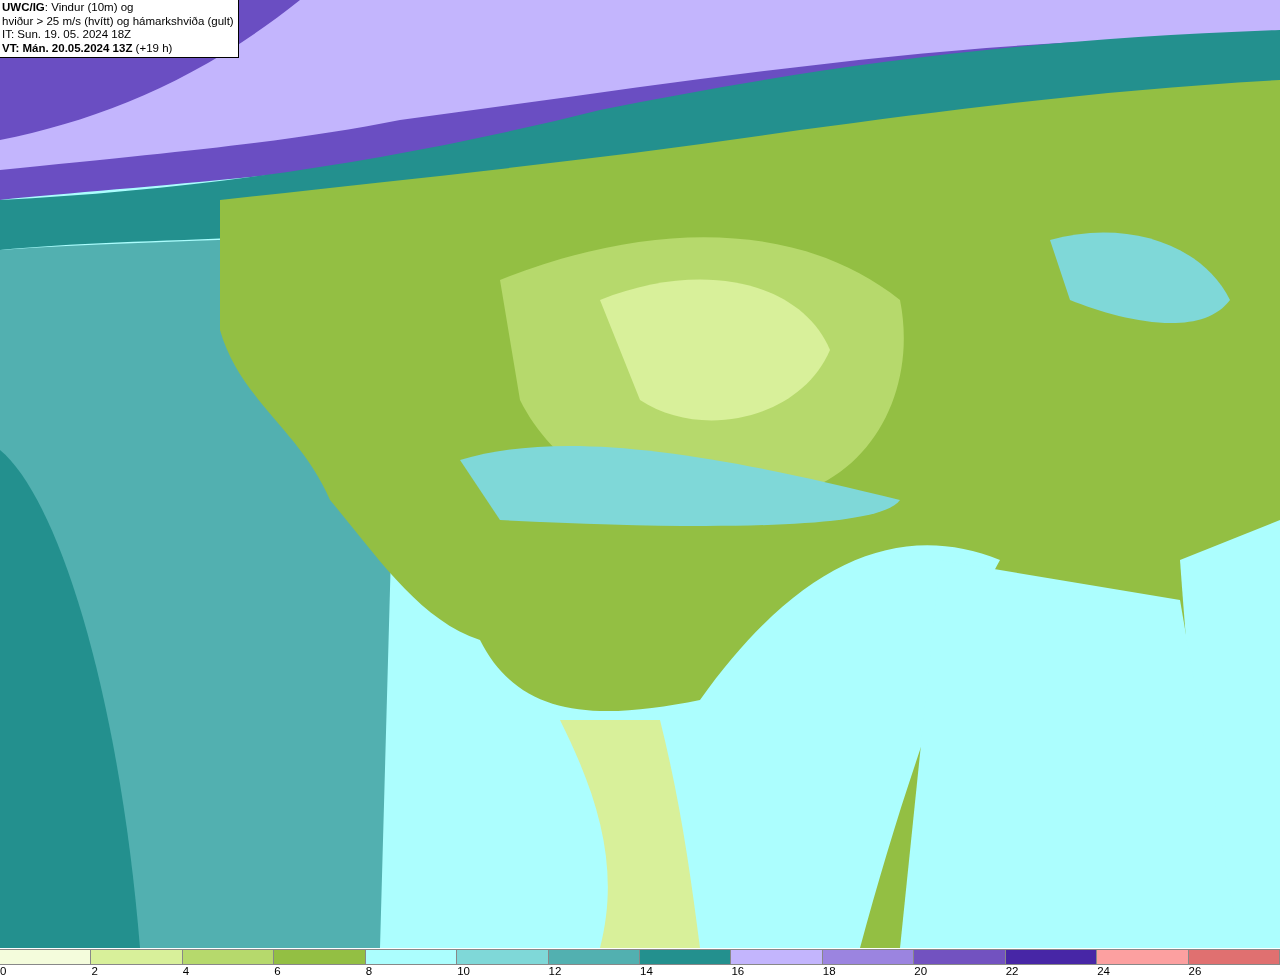 This screenshot has height=978, width=1280. Describe the element at coordinates (118, 21) in the screenshot. I see `info-text: hviður > 25 m/s (hvítt) og hámarkshviða (gult)` at that location.